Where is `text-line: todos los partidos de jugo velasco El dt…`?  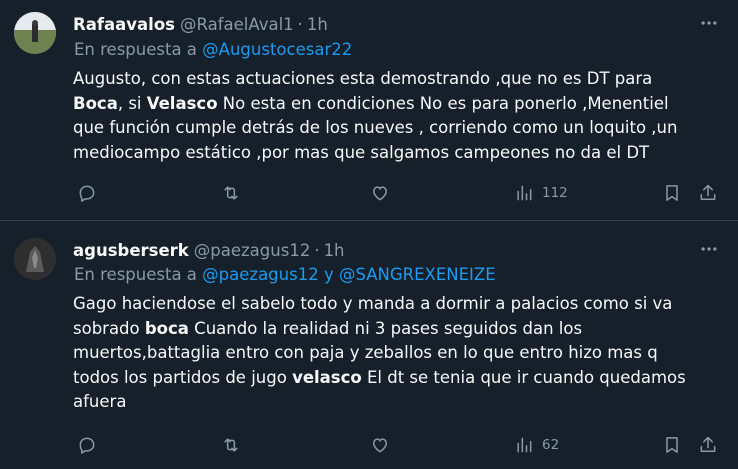
text-line: todos los partidos de jugo velasco El dt… is located at coordinates (393, 378).